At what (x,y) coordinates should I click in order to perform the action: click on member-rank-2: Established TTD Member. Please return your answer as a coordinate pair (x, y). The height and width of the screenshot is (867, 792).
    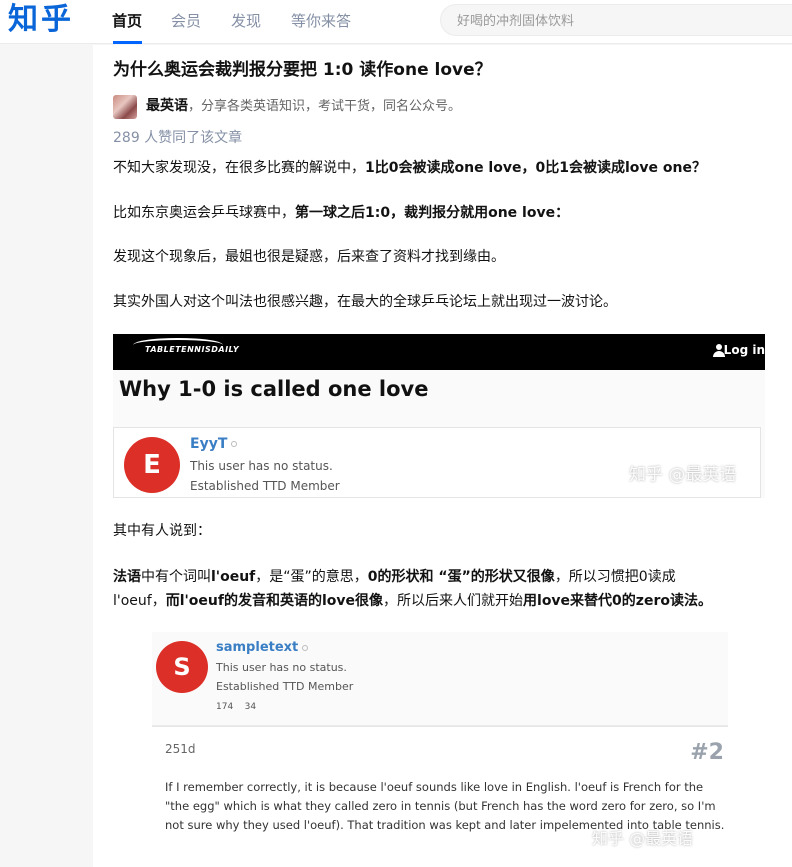
    Looking at the image, I should click on (285, 686).